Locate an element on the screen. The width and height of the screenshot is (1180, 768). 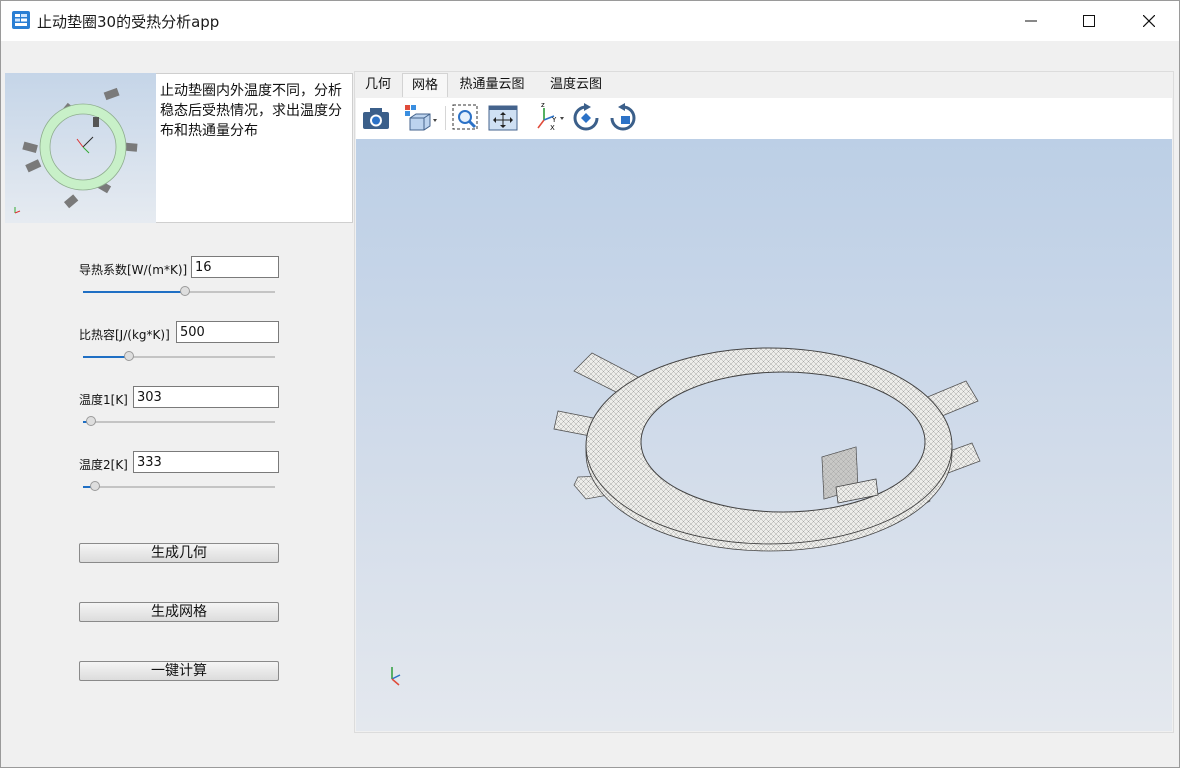
zoom-box-icon is located at coordinates (465, 117).